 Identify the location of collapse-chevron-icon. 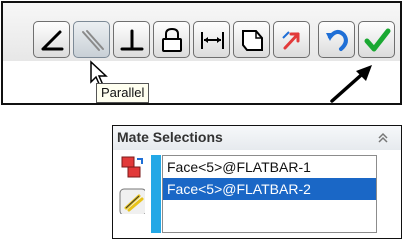
(383, 138).